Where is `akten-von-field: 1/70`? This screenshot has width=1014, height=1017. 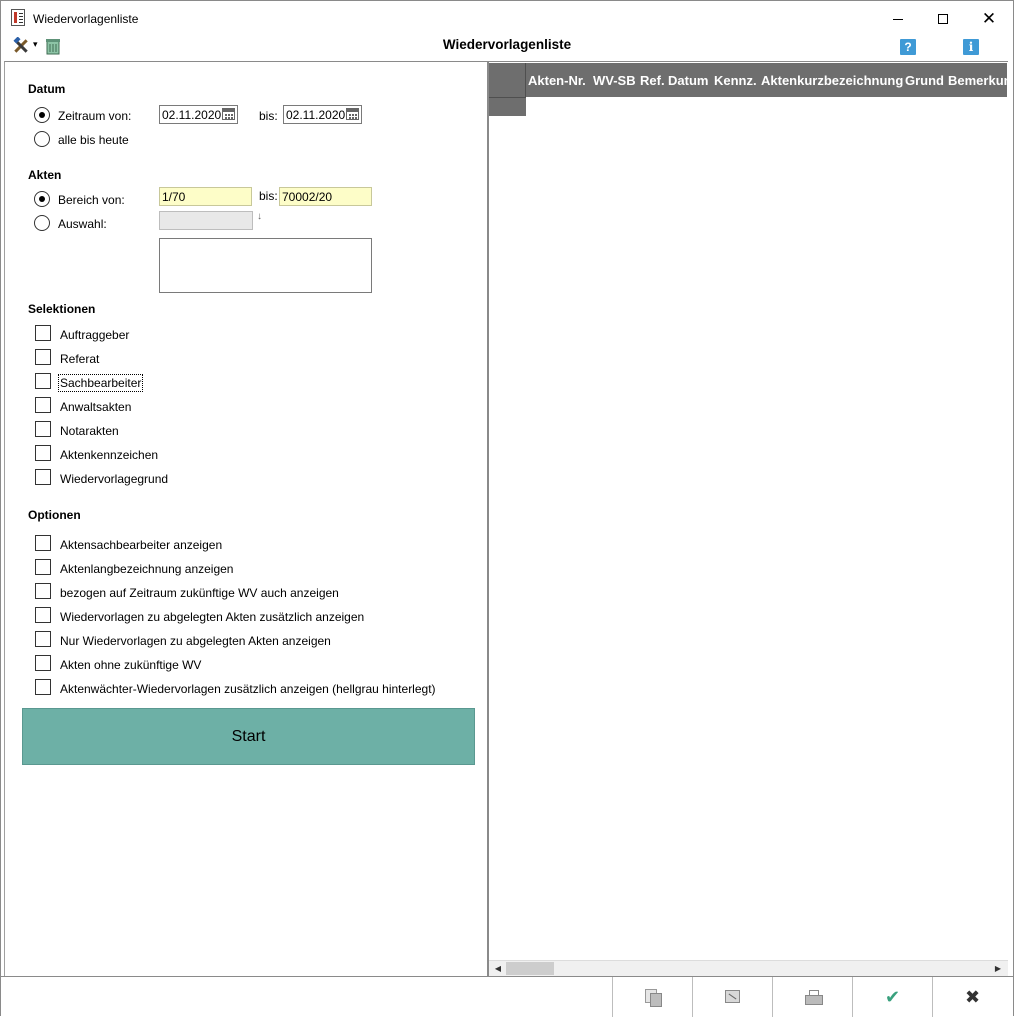
akten-von-field: 1/70 is located at coordinates (205, 196).